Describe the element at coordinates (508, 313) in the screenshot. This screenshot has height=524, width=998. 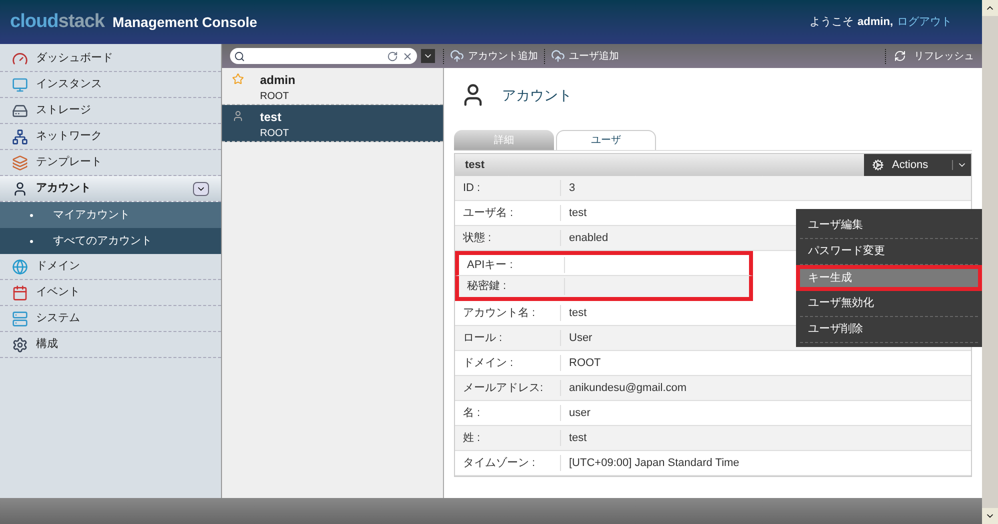
I see `field-label: アカウント名 :` at that location.